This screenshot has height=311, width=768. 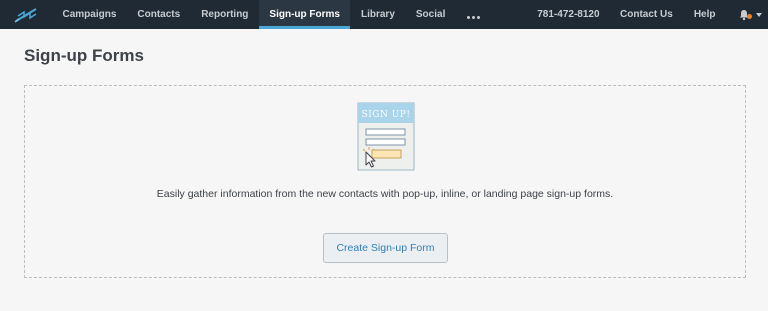 What do you see at coordinates (89, 14) in the screenshot?
I see `nav-campaigns: Campaigns` at bounding box center [89, 14].